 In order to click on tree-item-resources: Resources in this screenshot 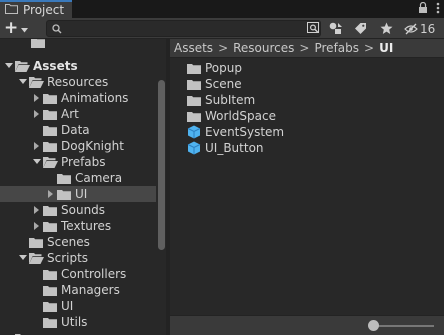, I will do `click(78, 82)`.